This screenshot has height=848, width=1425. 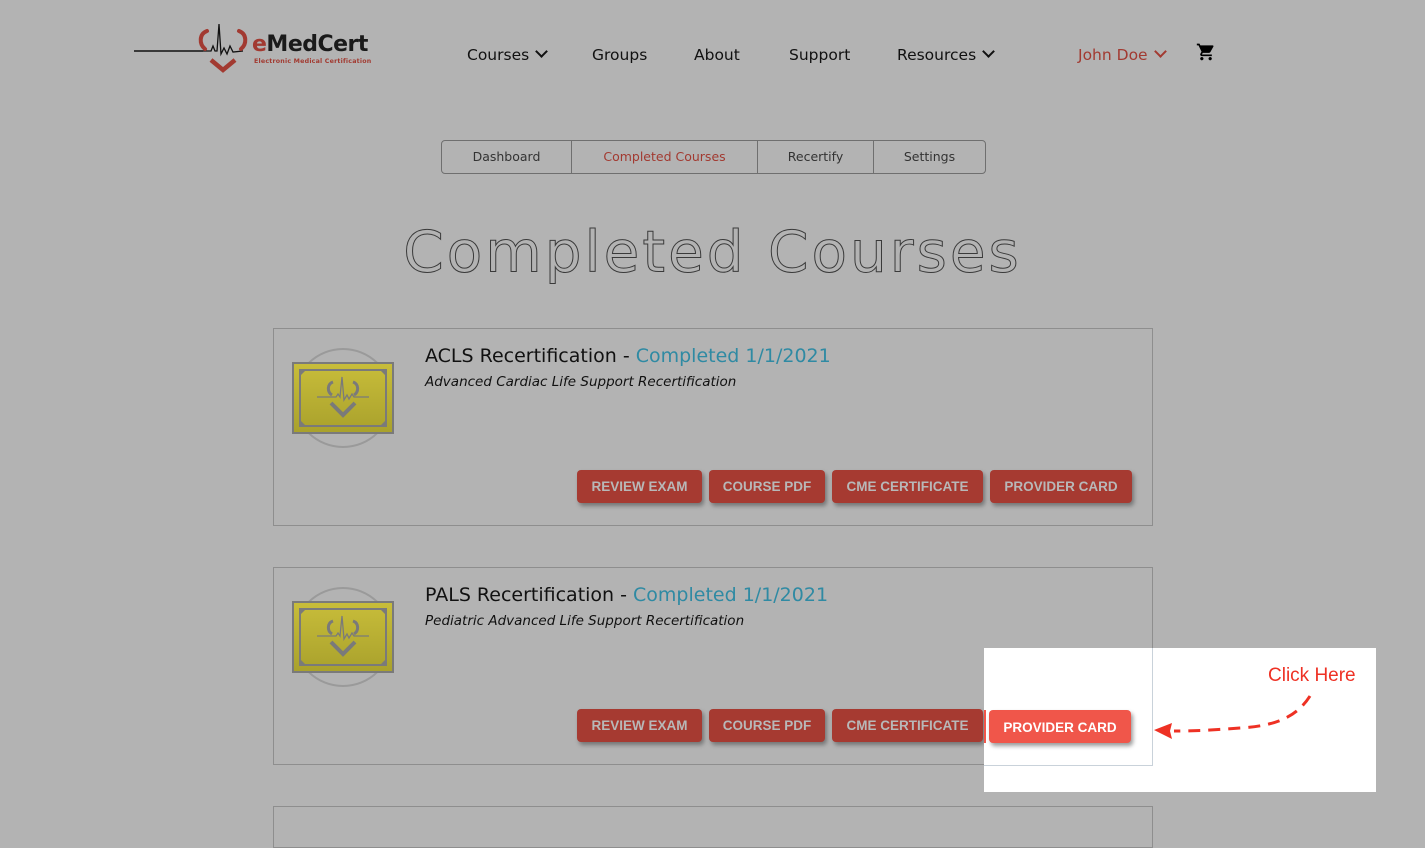 I want to click on logo-wordmark: eMedCert, so click(x=310, y=44).